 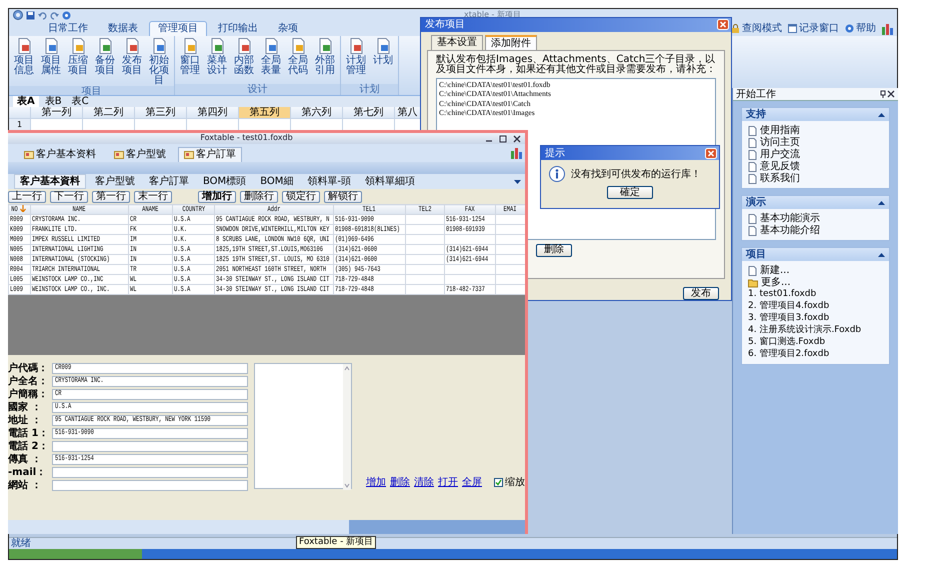 What do you see at coordinates (159, 62) in the screenshot?
I see `ribbon-button: 初始化项目` at bounding box center [159, 62].